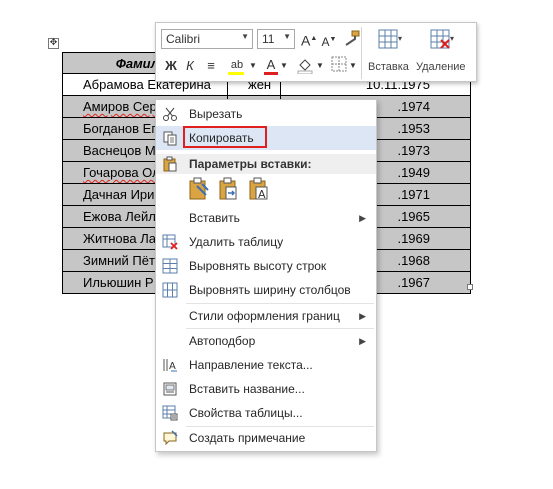  I want to click on menu-item-distribute-cols: Выровнять ширину столбцов, so click(266, 290).